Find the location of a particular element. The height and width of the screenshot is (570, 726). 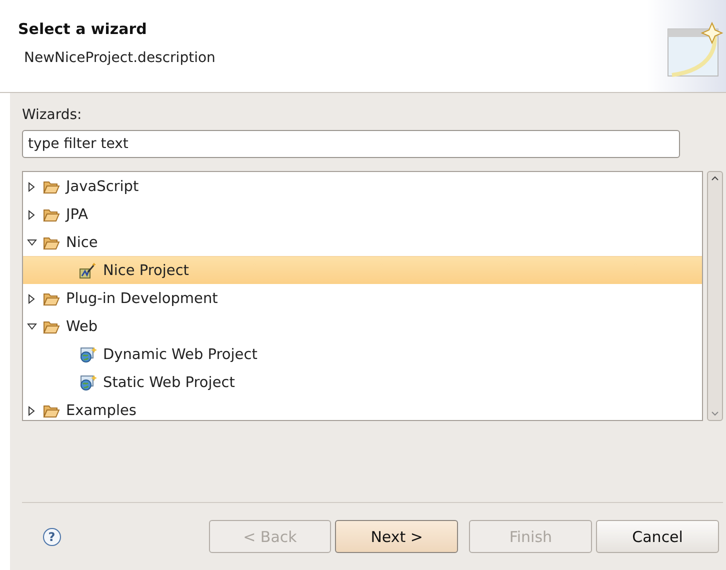

wizard-description: NewNiceProject.description is located at coordinates (119, 58).